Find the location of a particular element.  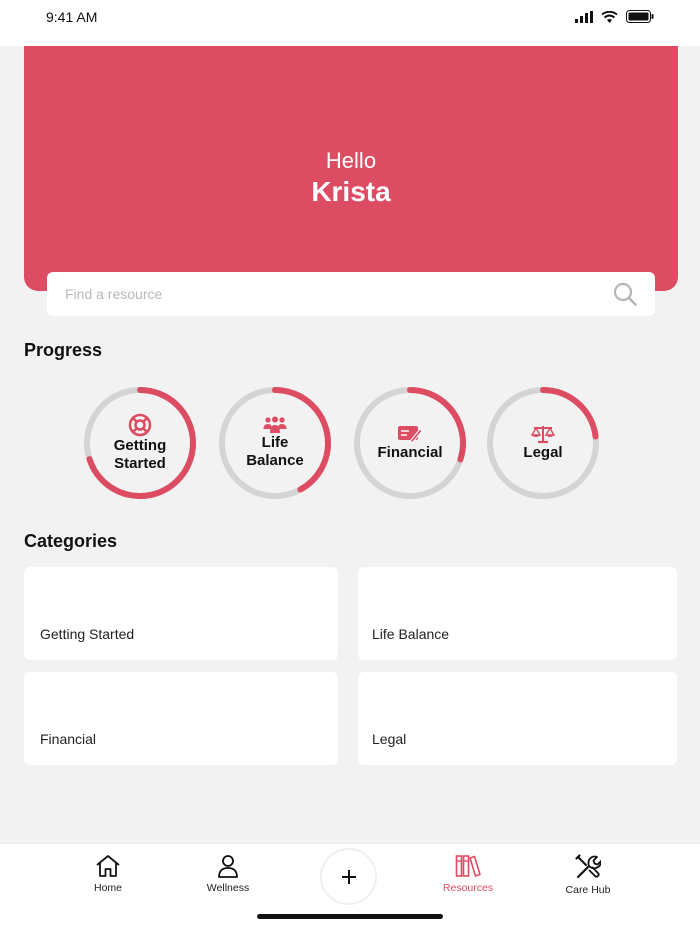

tab-label: Care Hub is located at coordinates (588, 890).